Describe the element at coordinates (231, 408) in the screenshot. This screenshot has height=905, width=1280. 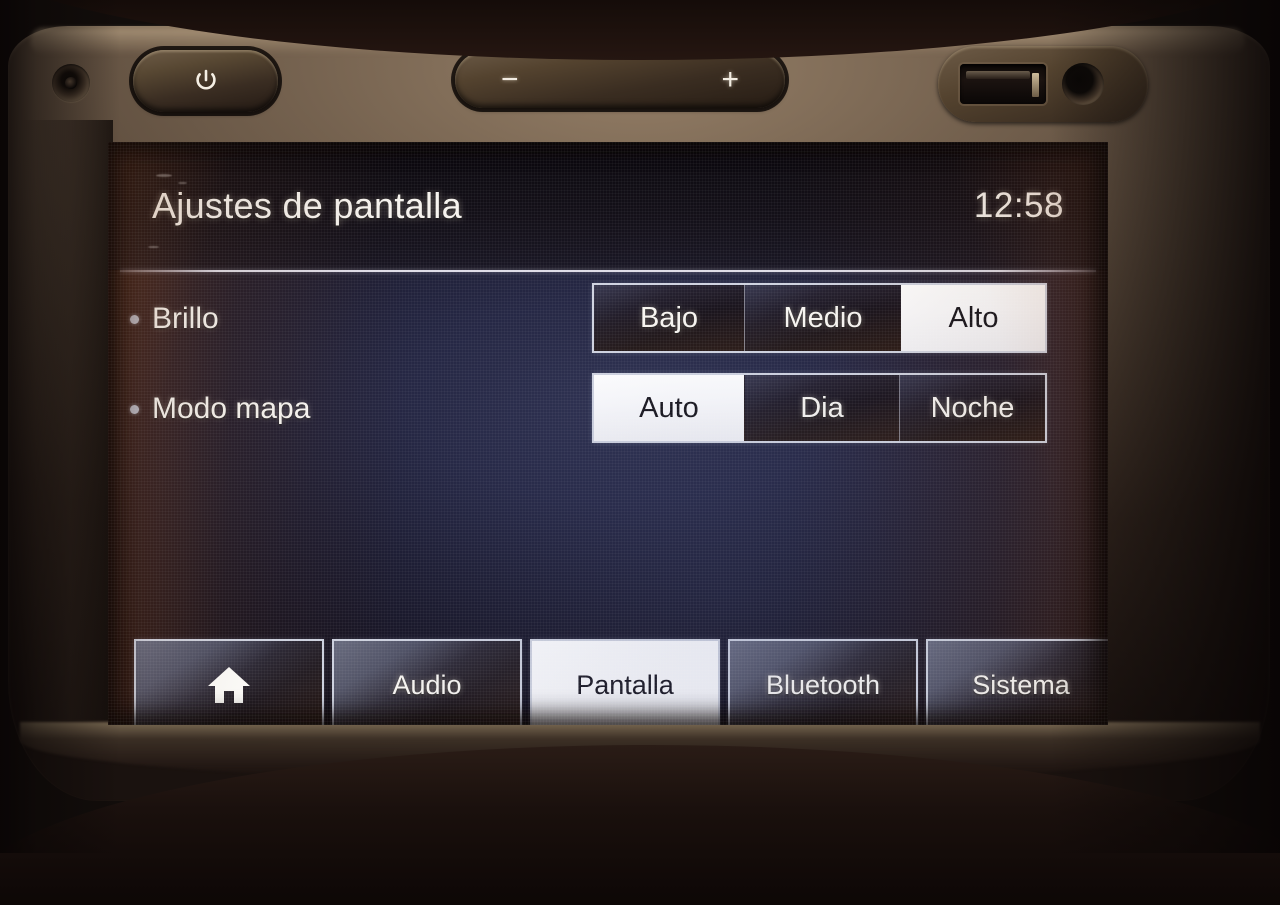
I see `setting-label-text: Modo mapa` at that location.